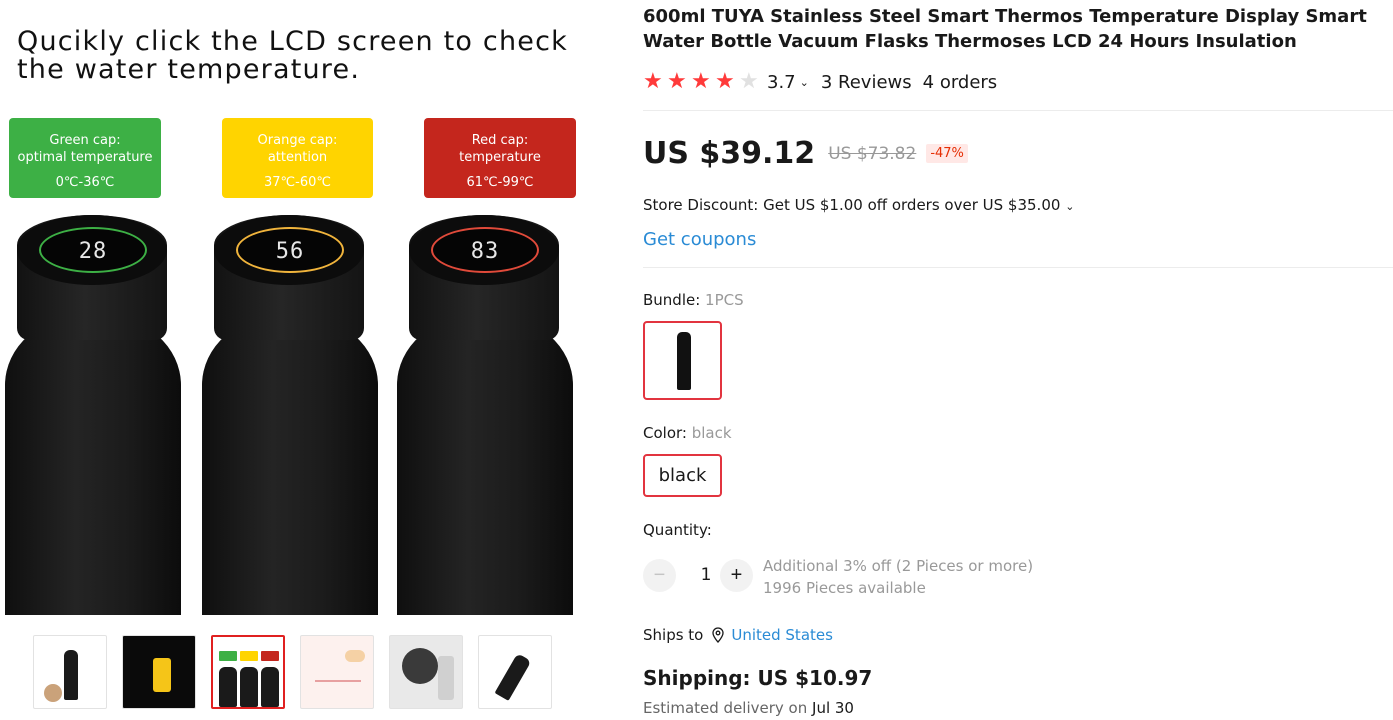 The height and width of the screenshot is (720, 1393). I want to click on ships-to-label: Ships to, so click(673, 635).